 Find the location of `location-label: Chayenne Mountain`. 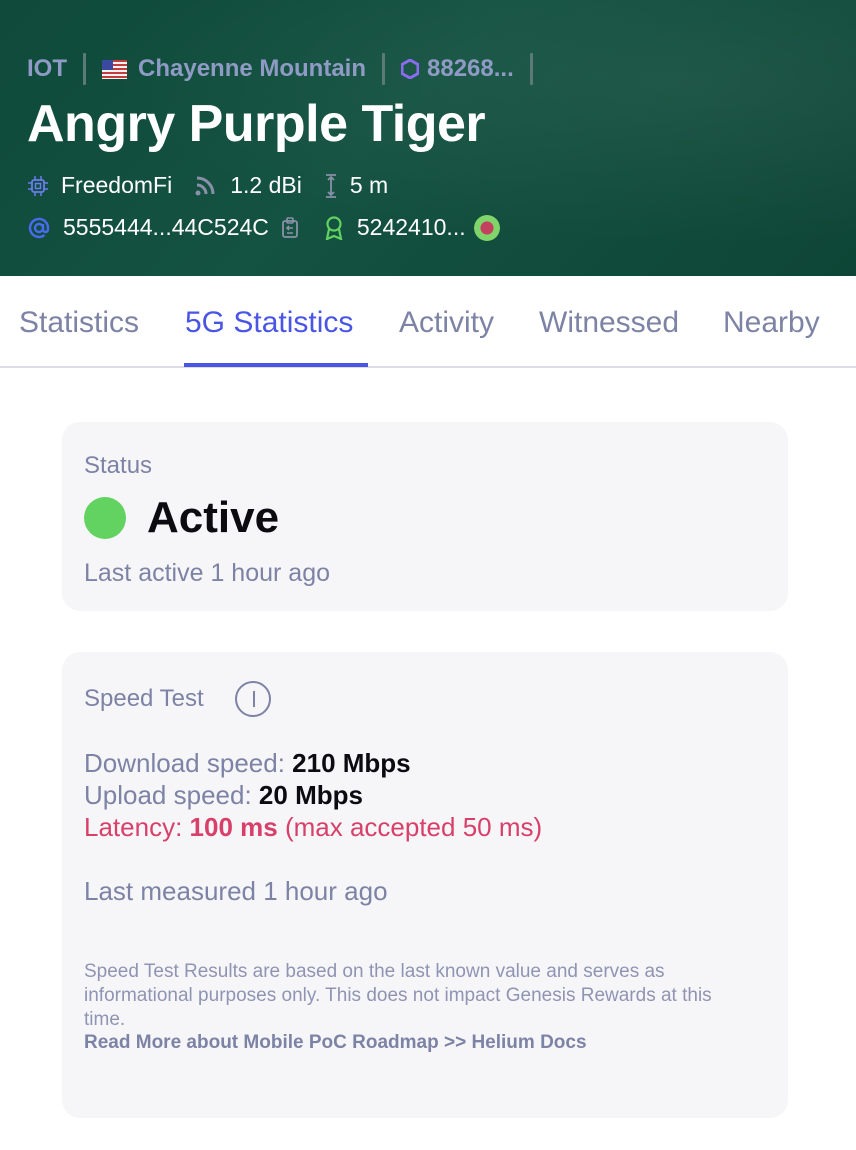

location-label: Chayenne Mountain is located at coordinates (252, 68).